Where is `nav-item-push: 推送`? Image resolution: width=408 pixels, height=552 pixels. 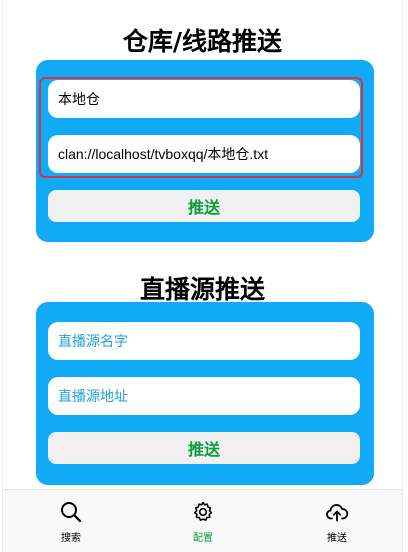 nav-item-push: 推送 is located at coordinates (337, 522).